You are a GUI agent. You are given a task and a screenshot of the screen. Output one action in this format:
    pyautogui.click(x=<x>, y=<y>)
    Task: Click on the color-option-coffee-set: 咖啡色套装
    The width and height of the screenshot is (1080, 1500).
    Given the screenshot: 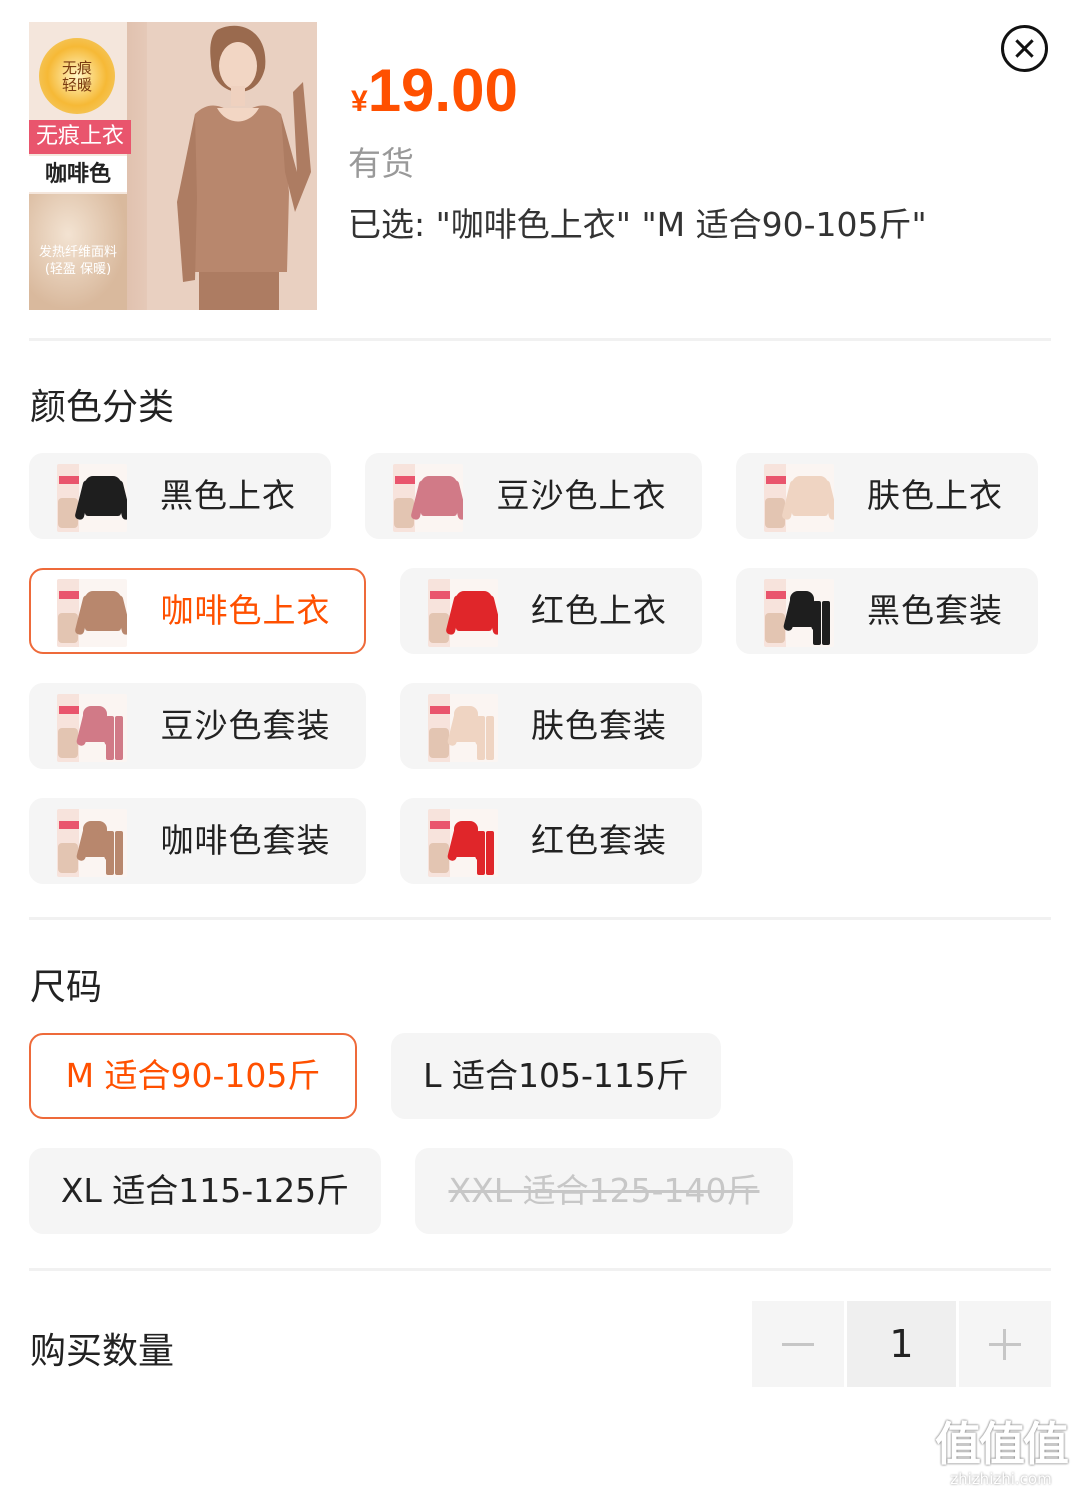 What is the action you would take?
    pyautogui.click(x=197, y=841)
    